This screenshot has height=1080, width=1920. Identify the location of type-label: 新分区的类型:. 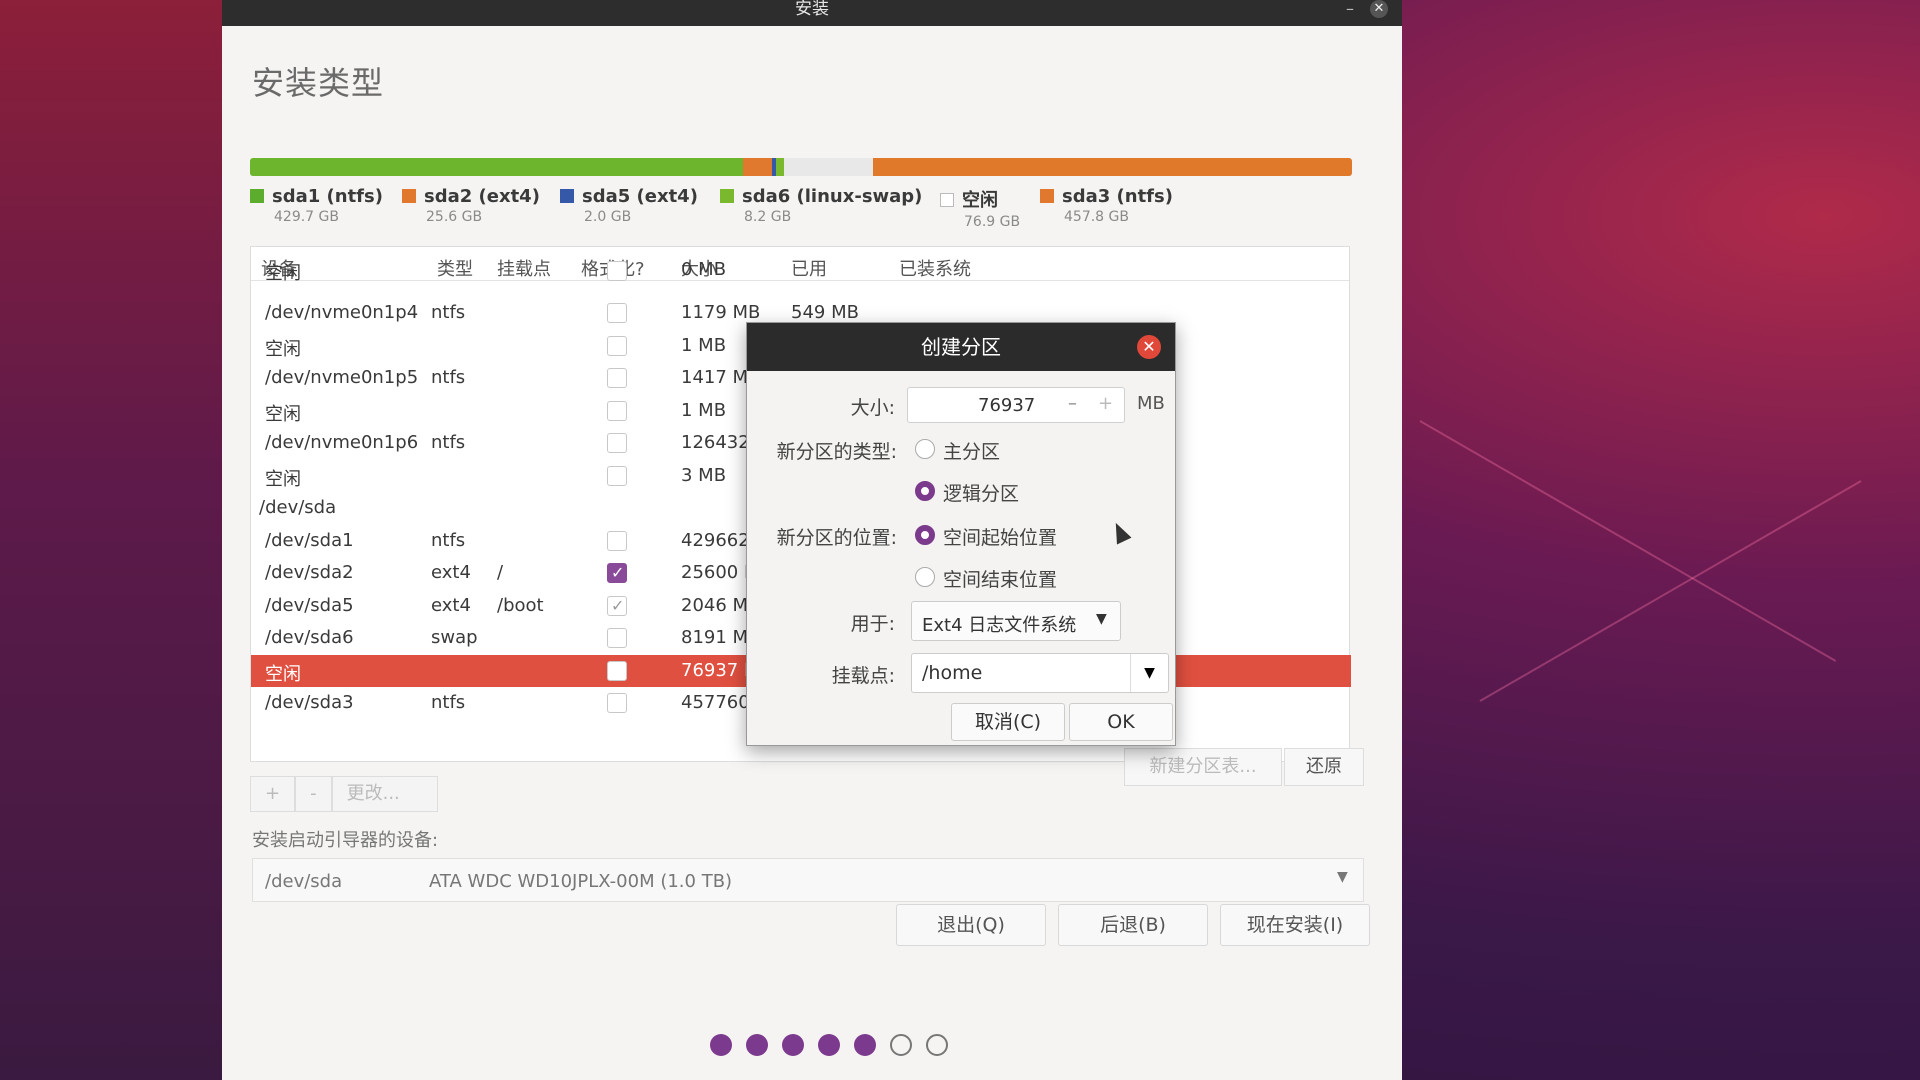
(836, 452).